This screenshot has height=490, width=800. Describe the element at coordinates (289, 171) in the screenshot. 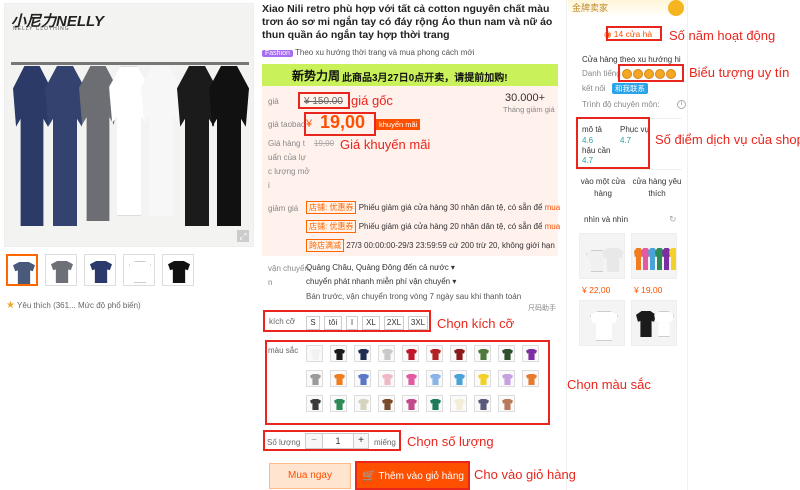

I see `ref-price-label-3: c lượng mở` at that location.